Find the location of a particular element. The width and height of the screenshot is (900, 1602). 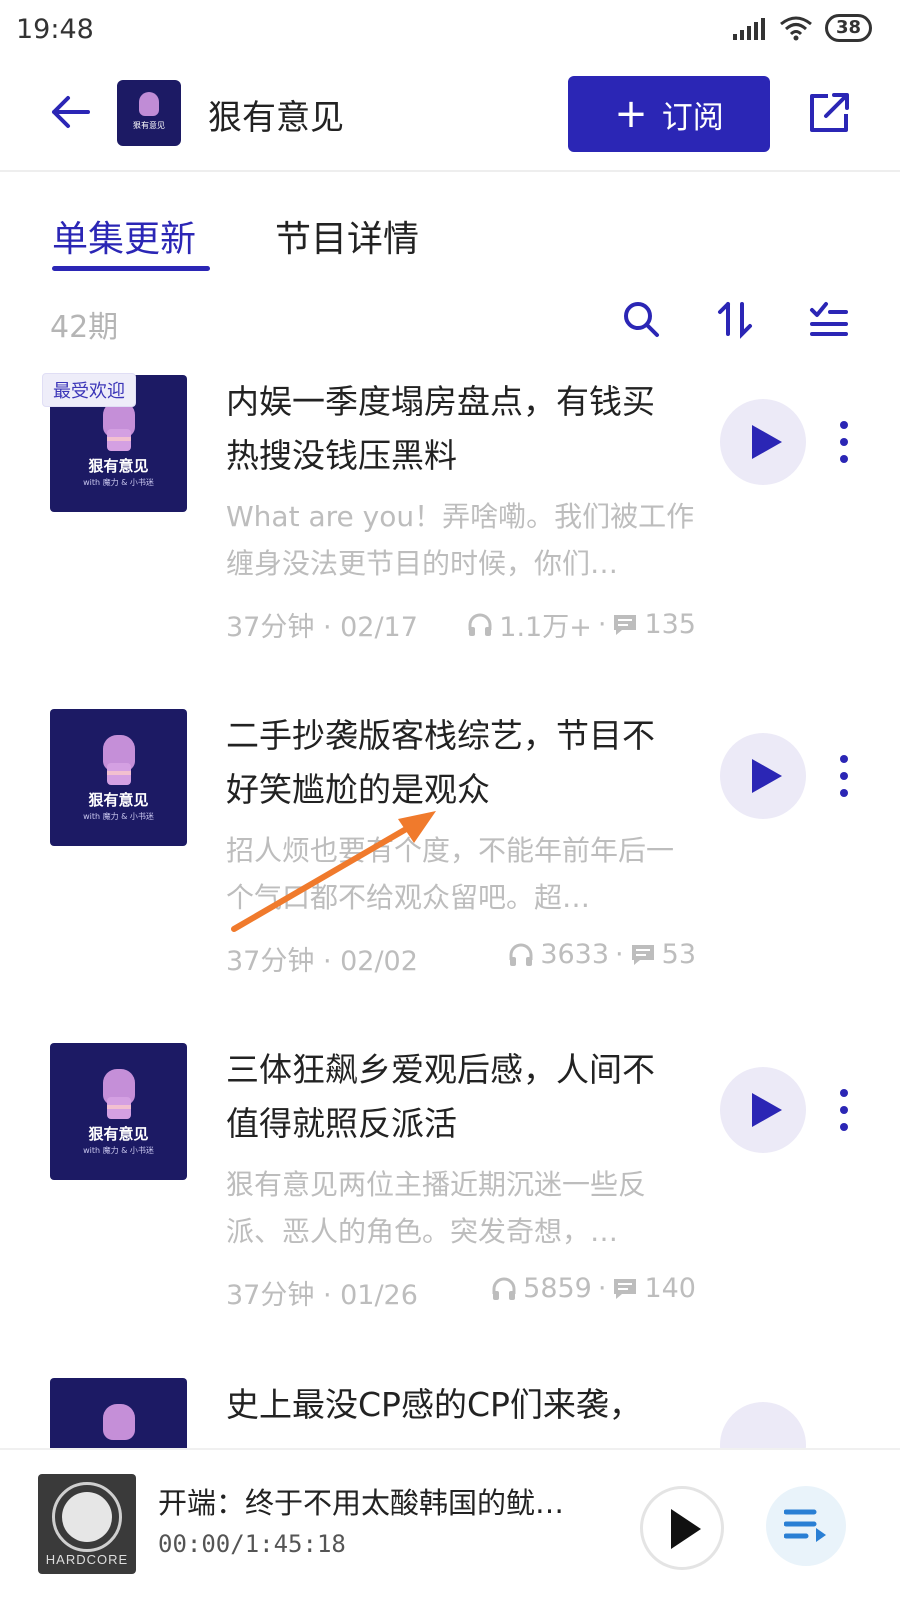

status-bar: 19:48 38 is located at coordinates (450, 31).